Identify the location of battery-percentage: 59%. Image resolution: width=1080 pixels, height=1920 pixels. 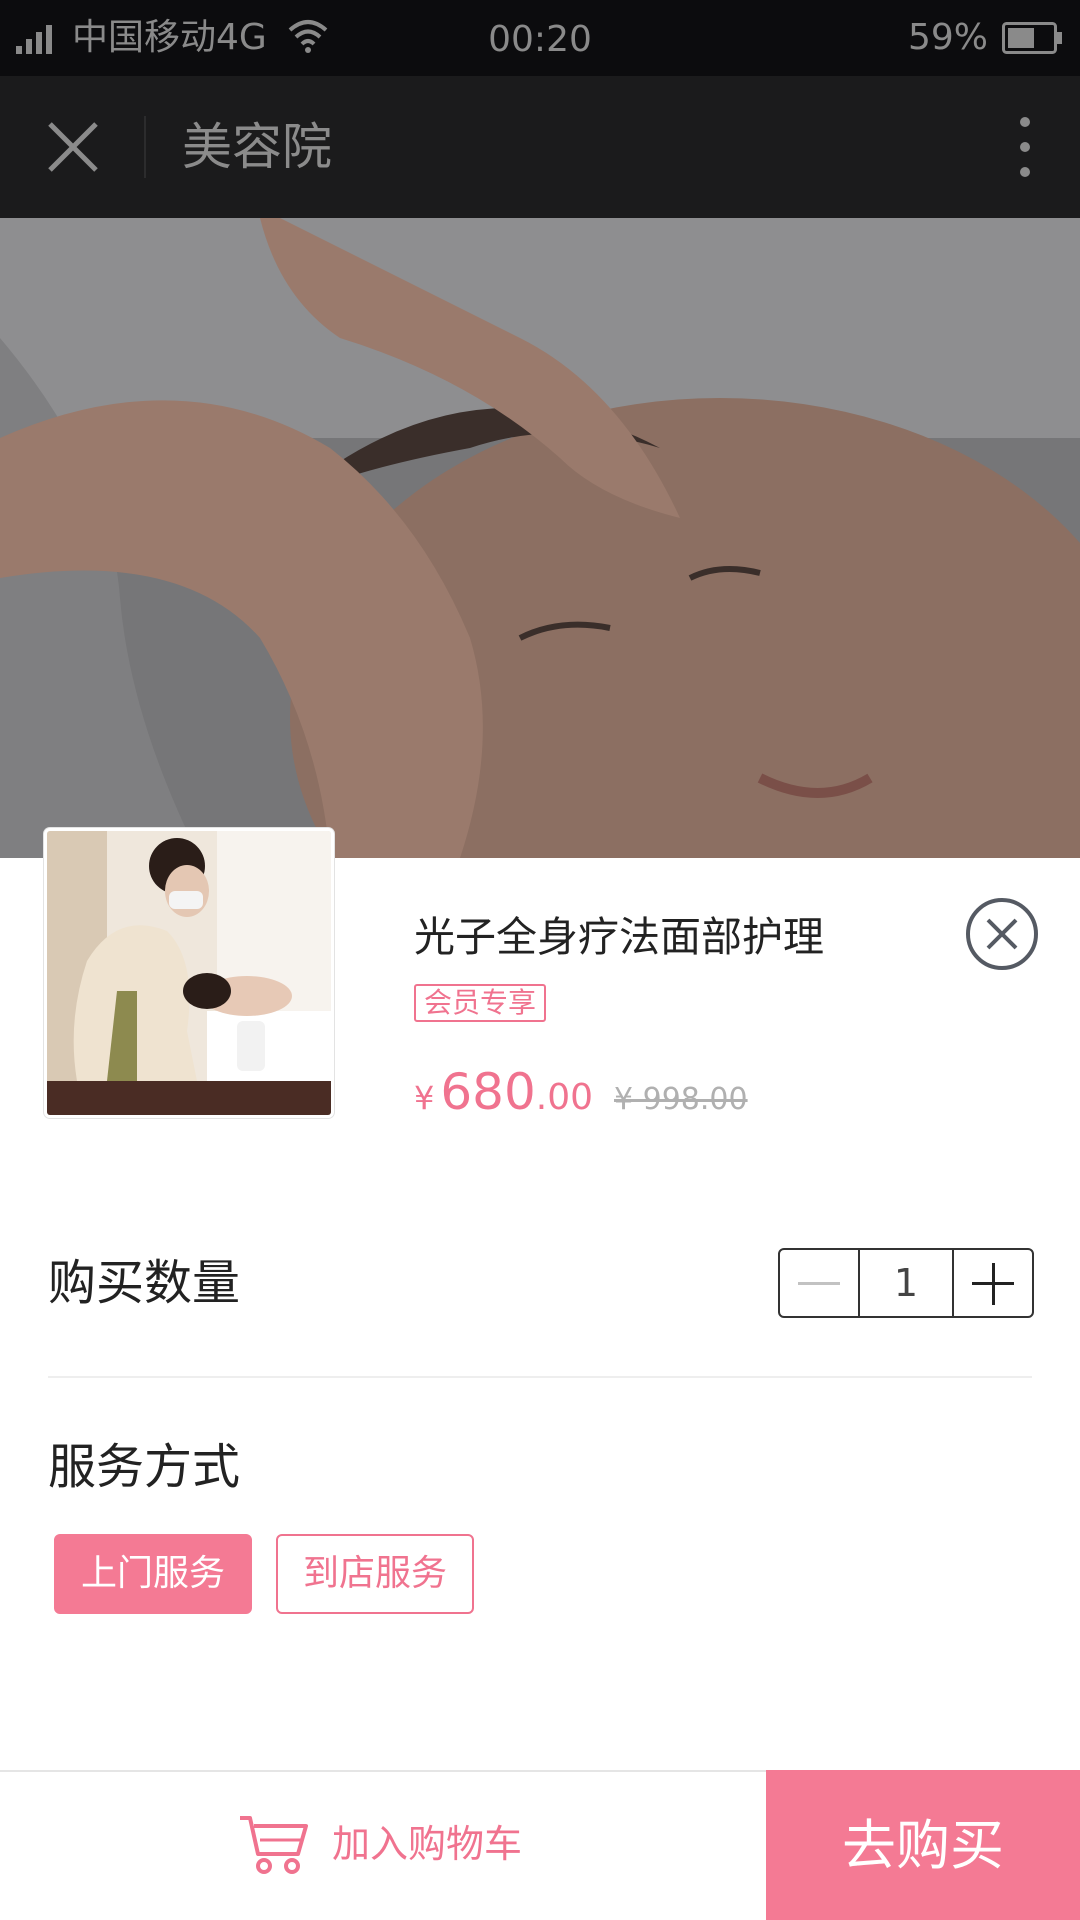
(947, 37).